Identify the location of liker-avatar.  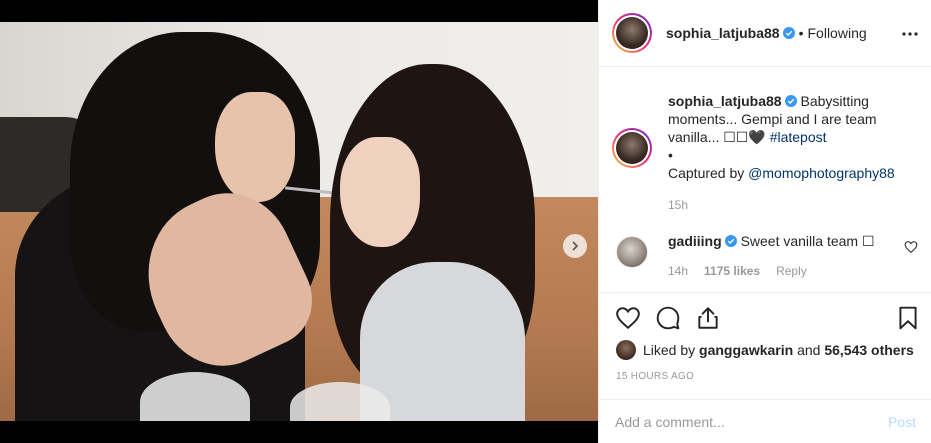
(626, 350).